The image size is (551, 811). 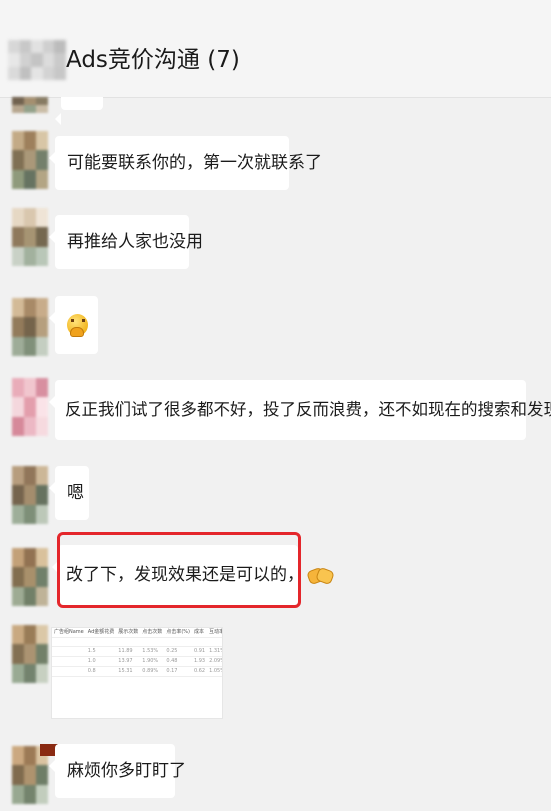 I want to click on image-table-cell: 1.31%, so click(x=214, y=651).